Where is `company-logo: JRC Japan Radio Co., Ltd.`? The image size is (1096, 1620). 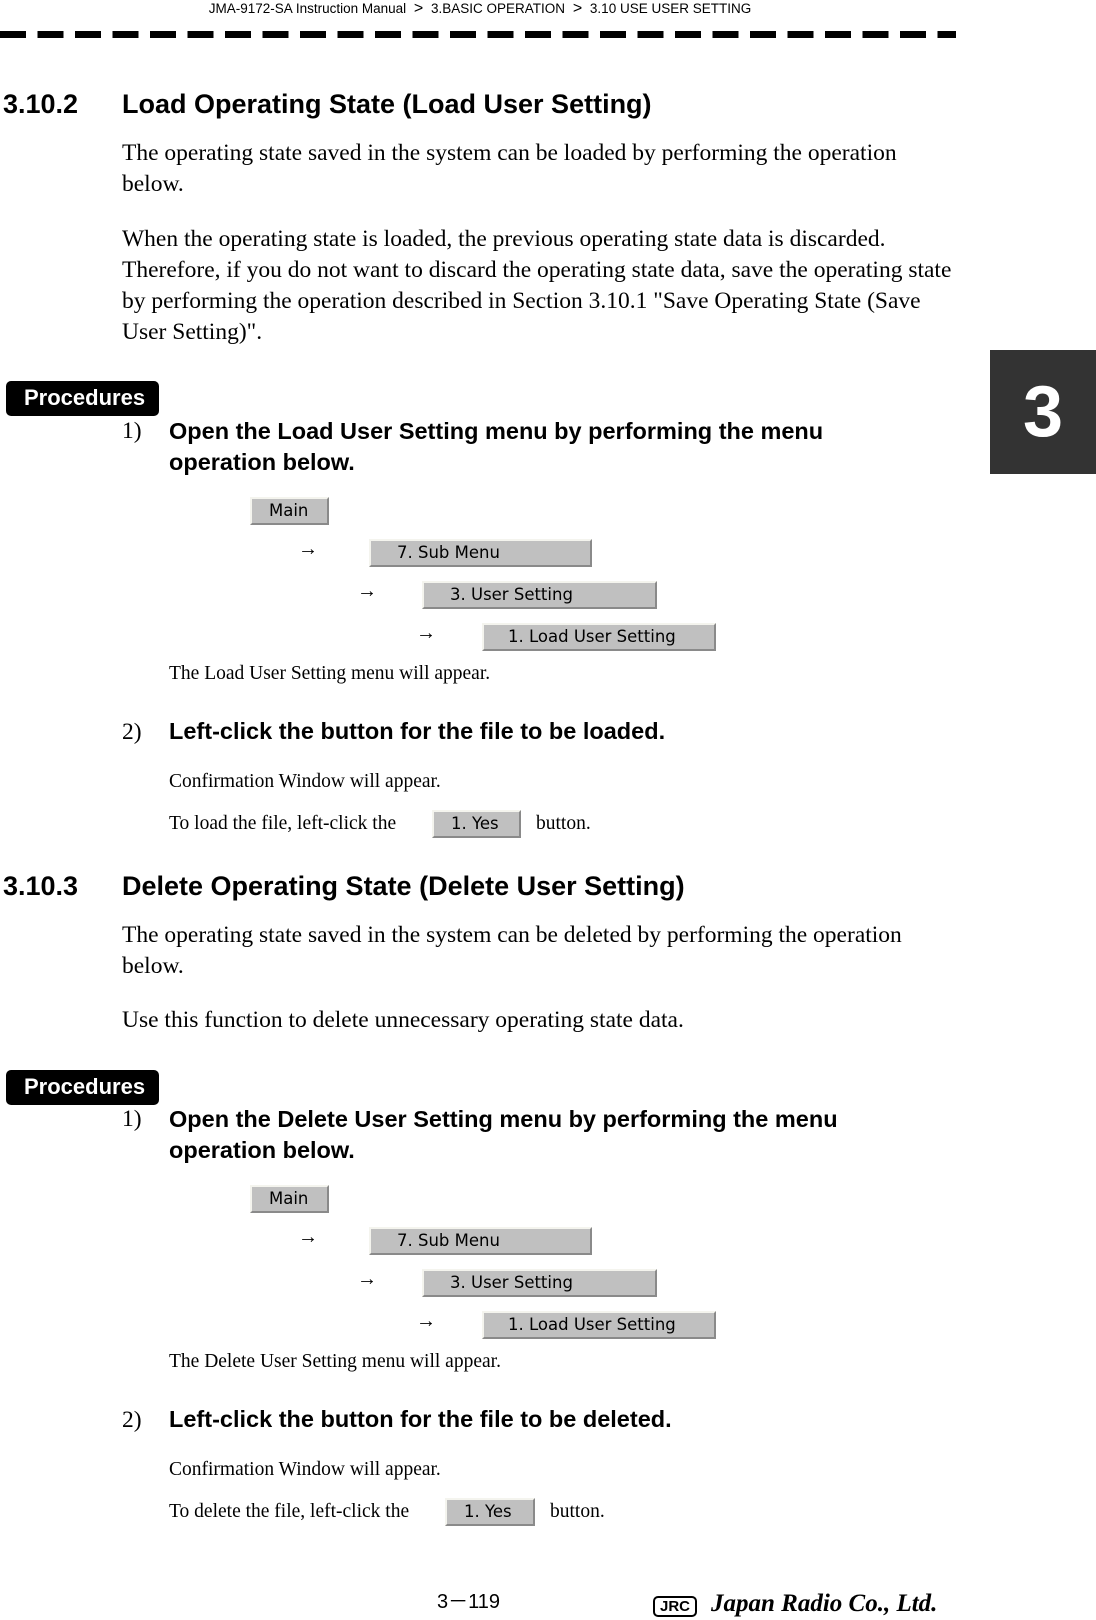 company-logo: JRC Japan Radio Co., Ltd. is located at coordinates (795, 1604).